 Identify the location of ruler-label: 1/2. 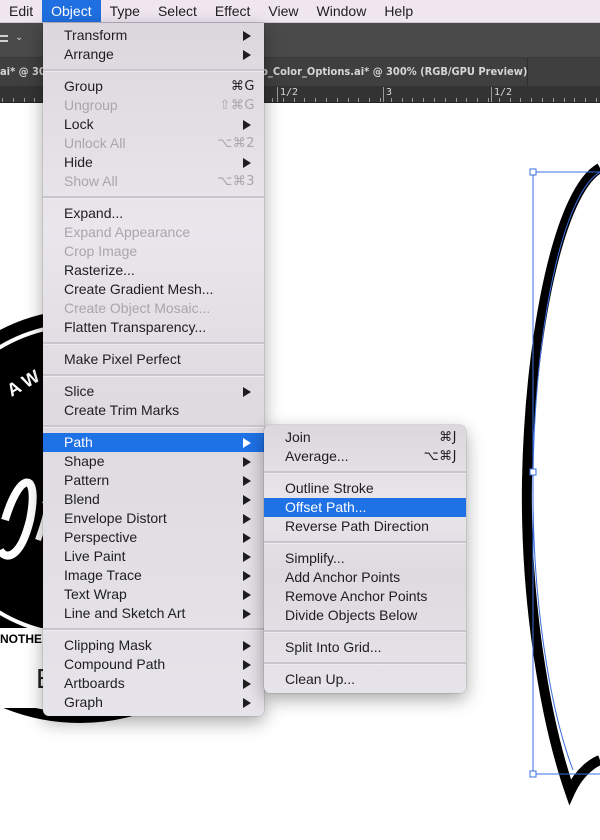
(289, 92).